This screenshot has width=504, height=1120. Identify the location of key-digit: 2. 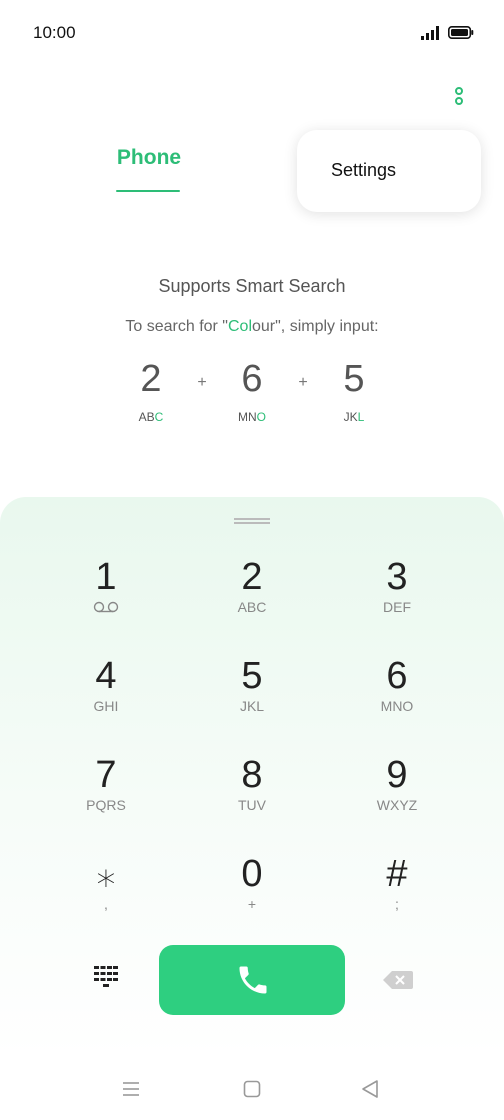
(252, 577).